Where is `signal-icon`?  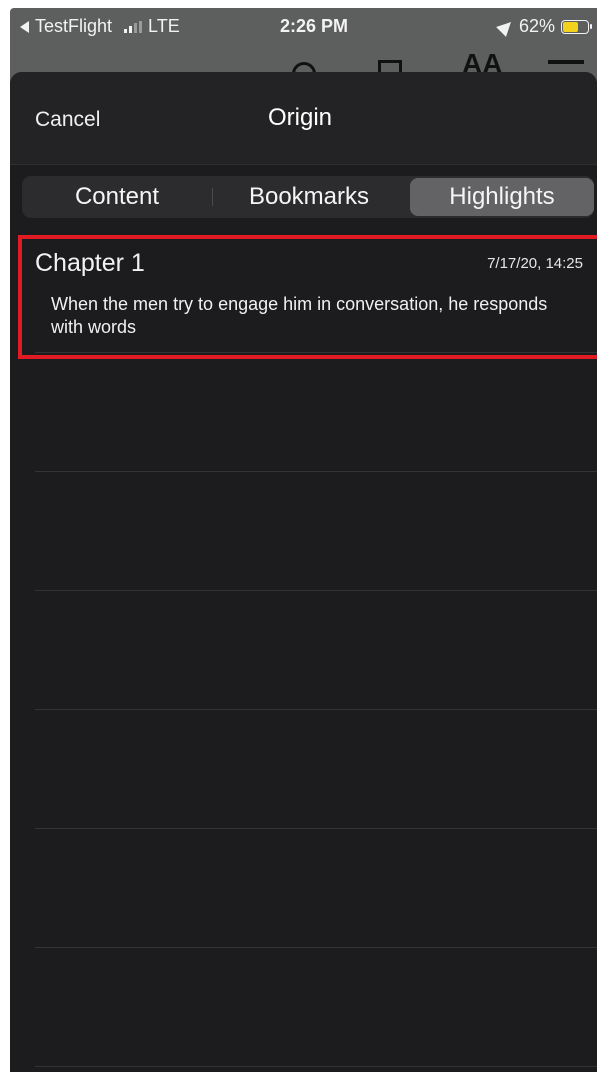
signal-icon is located at coordinates (133, 26).